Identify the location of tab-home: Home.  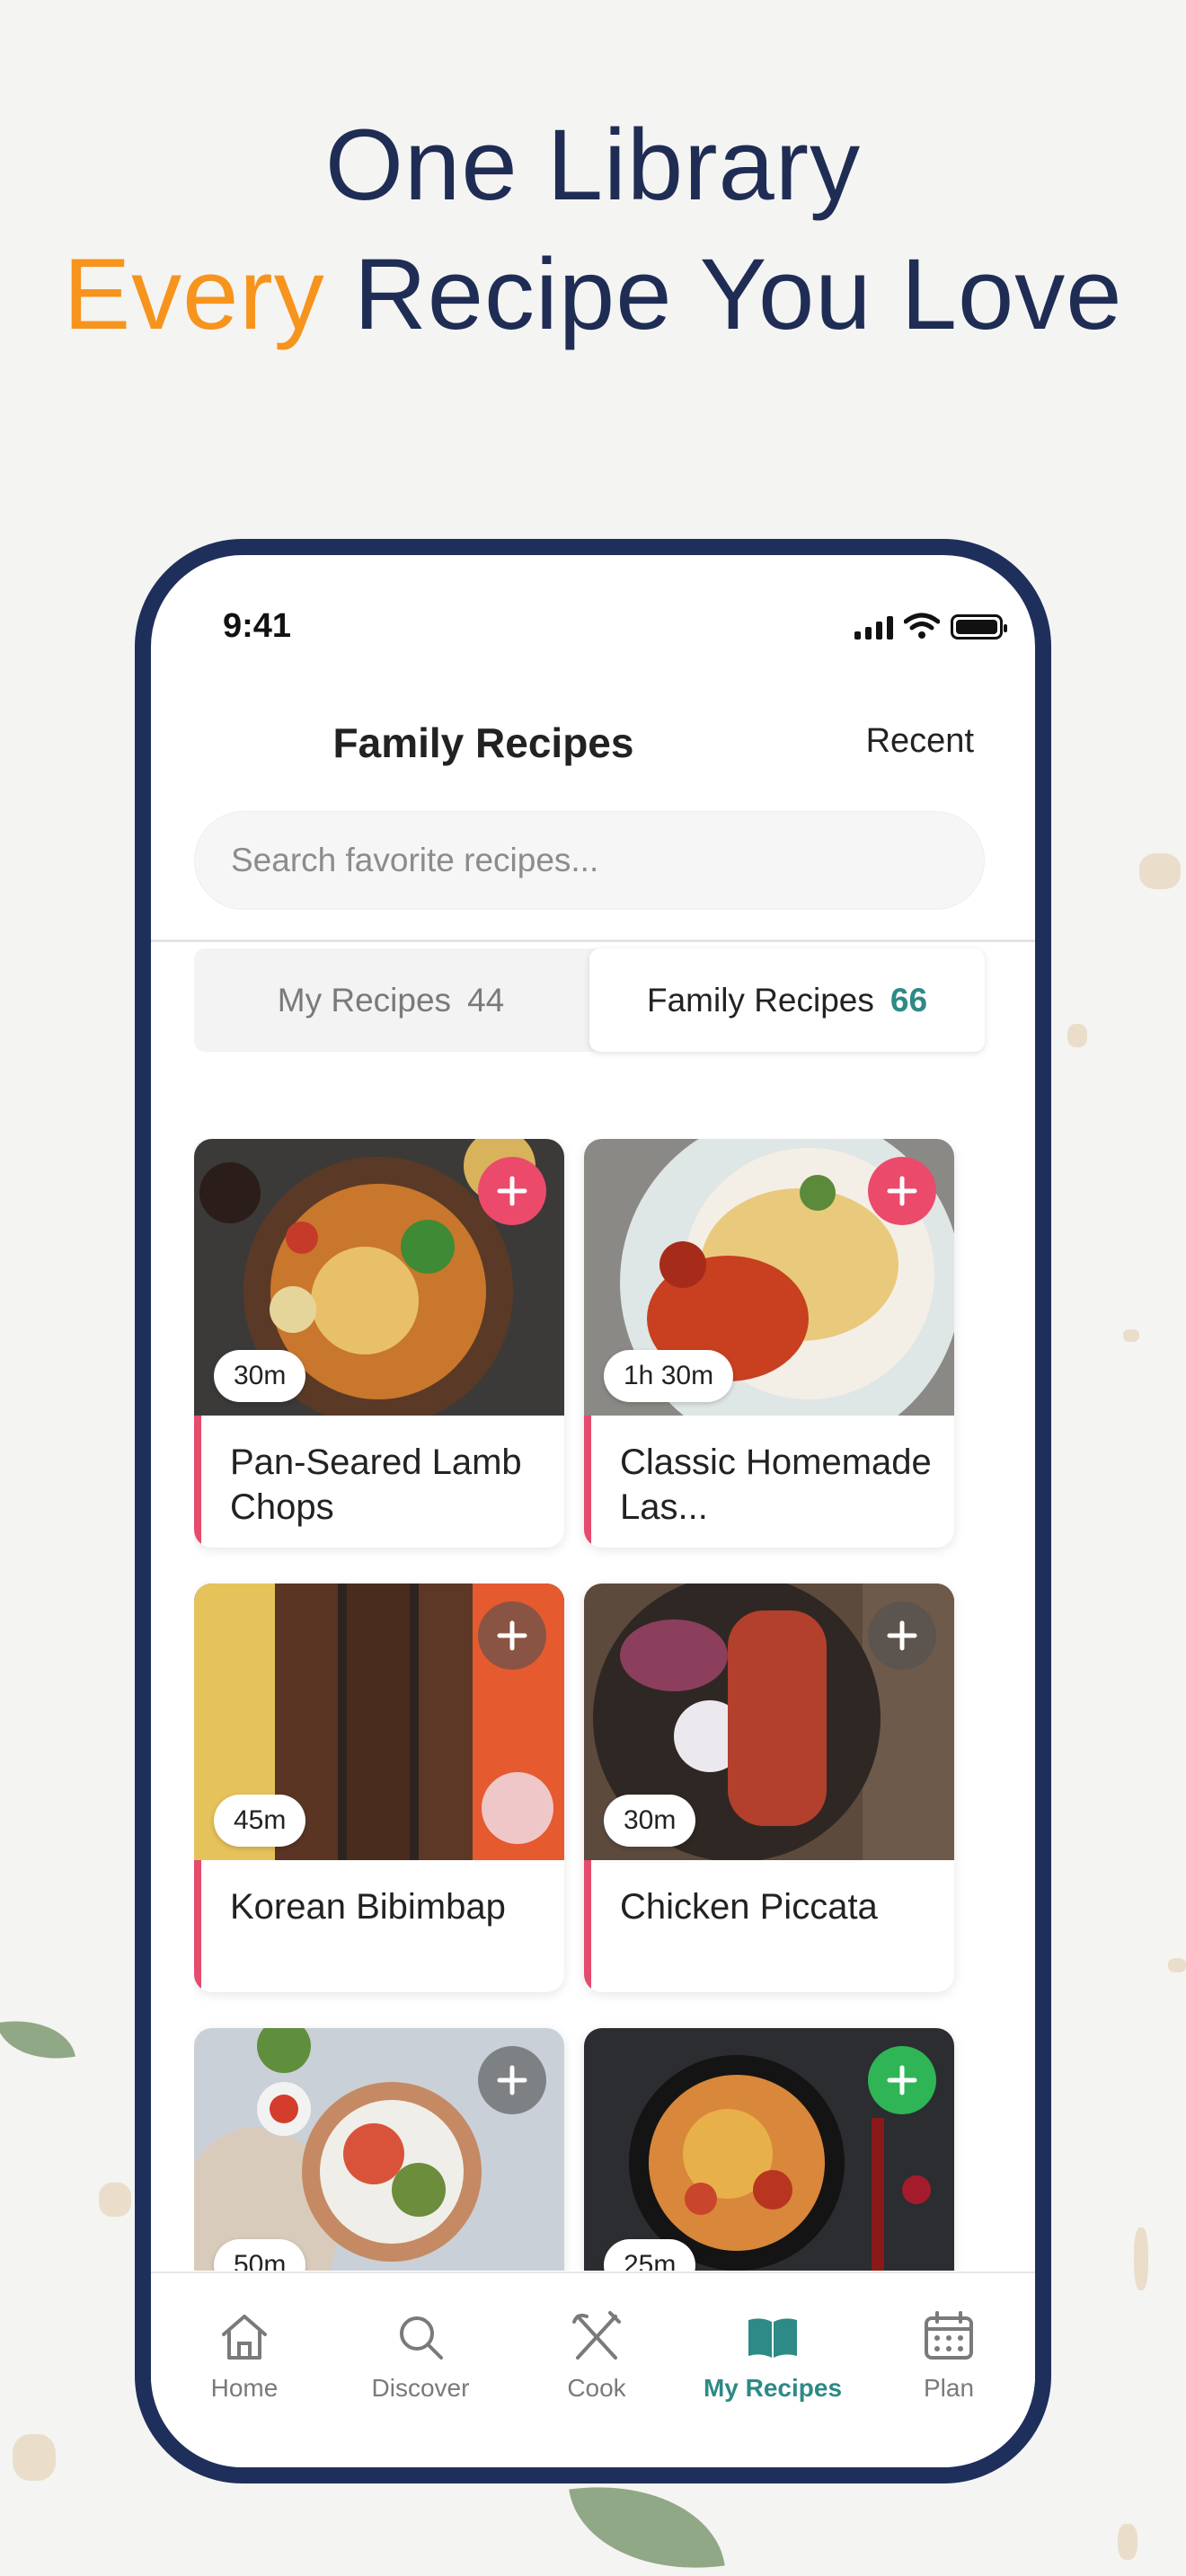
(244, 2356).